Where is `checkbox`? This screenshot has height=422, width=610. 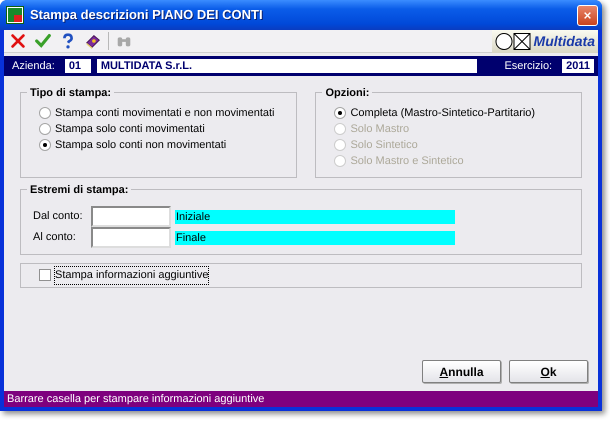
checkbox is located at coordinates (45, 275).